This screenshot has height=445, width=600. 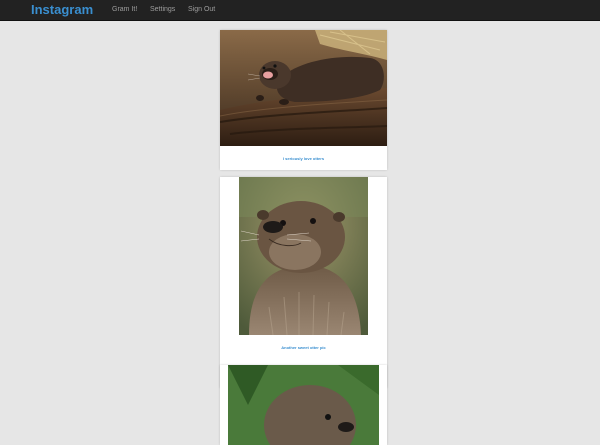 I want to click on feed-post, so click(x=303, y=405).